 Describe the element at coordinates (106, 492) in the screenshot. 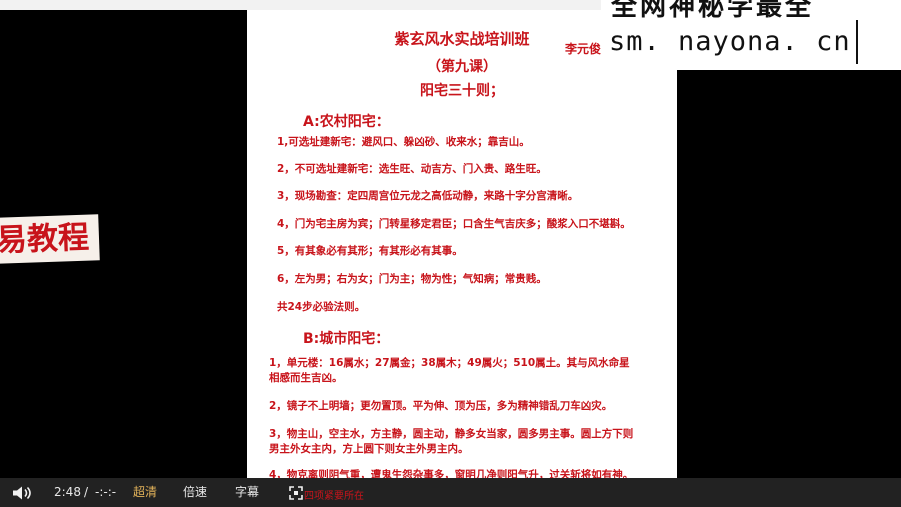

I see `duration: -:-:-` at that location.